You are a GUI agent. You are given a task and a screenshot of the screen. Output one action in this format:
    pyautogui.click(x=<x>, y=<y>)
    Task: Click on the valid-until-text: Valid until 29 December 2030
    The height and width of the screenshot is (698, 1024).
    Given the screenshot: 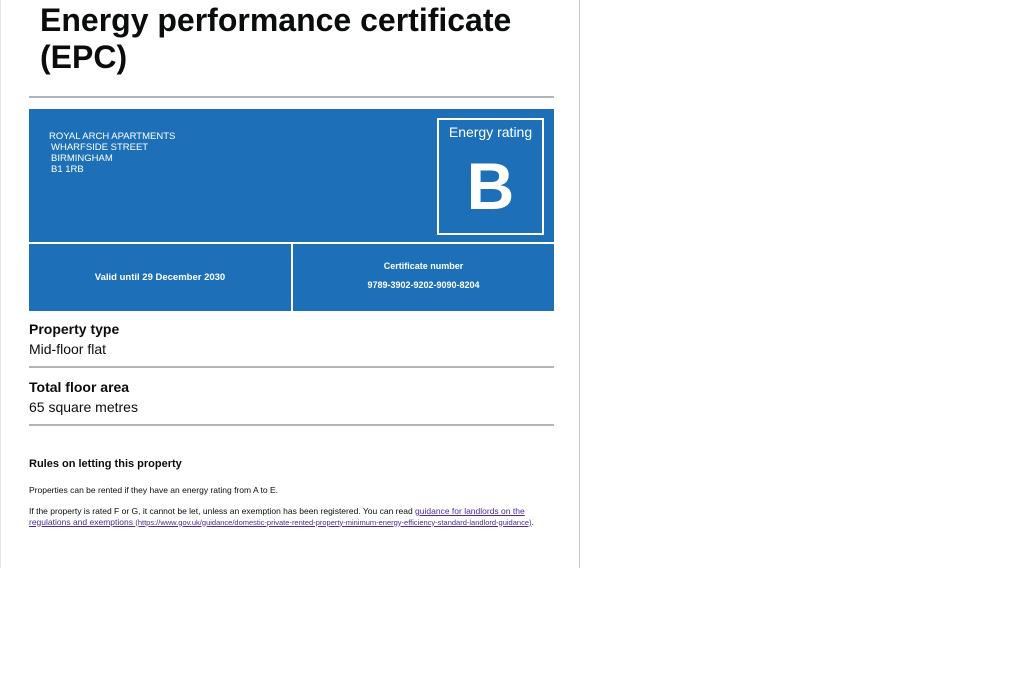 What is the action you would take?
    pyautogui.click(x=160, y=277)
    